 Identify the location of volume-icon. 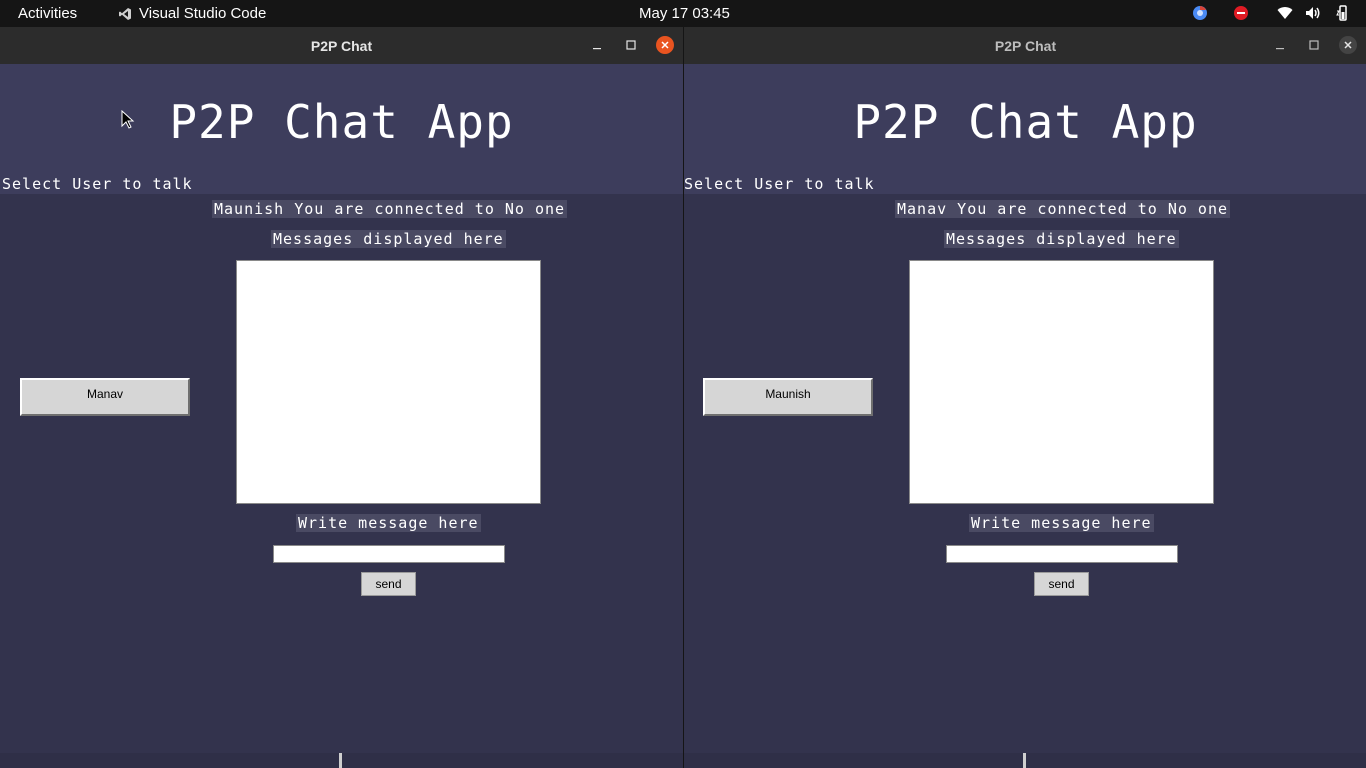
(1313, 13).